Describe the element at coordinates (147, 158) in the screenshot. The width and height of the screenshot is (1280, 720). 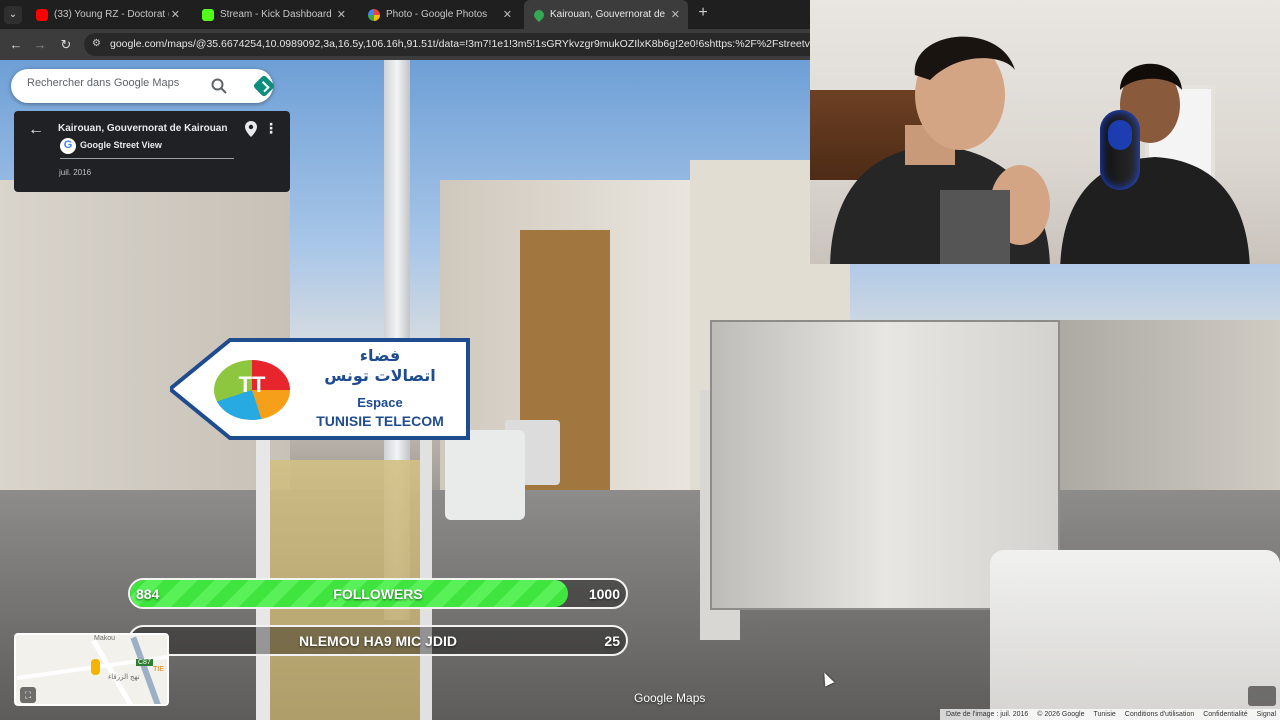
I see `divider` at that location.